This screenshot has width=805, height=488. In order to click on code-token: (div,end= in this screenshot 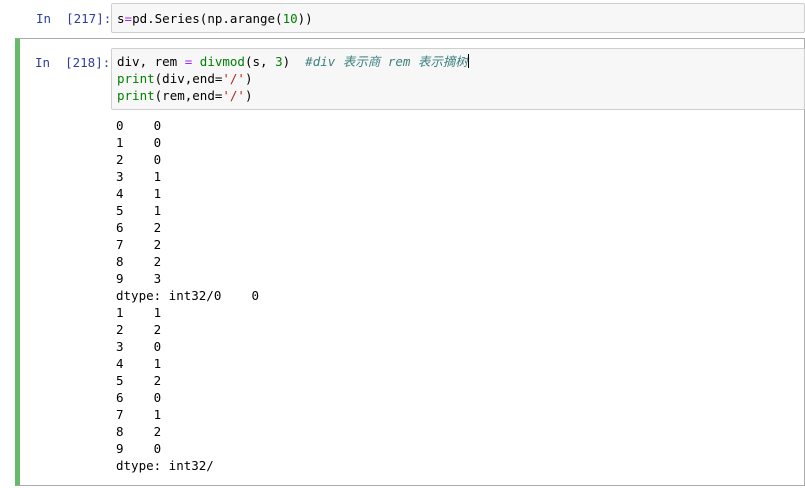, I will do `click(188, 78)`.